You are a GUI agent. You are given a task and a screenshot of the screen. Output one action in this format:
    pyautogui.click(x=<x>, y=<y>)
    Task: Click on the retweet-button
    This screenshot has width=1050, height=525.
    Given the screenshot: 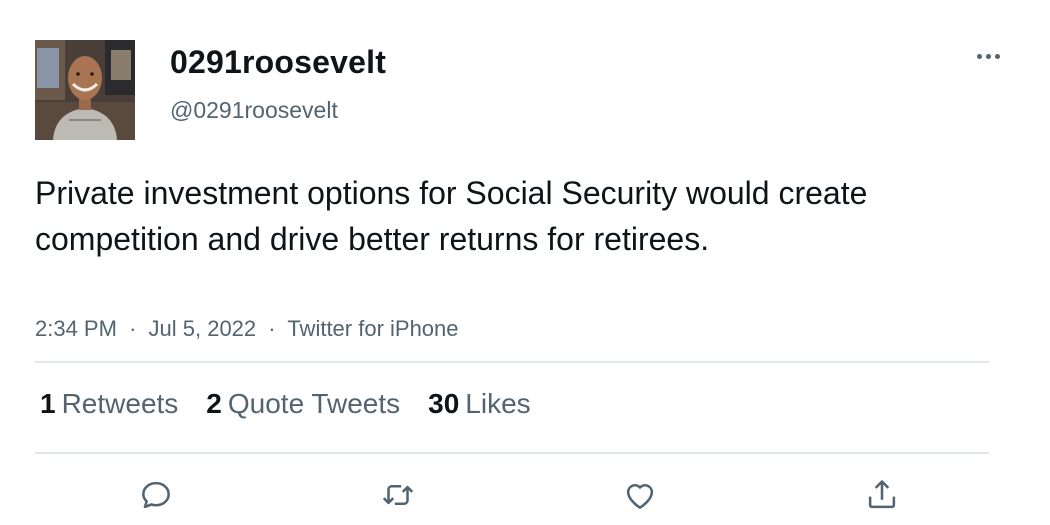 What is the action you would take?
    pyautogui.click(x=398, y=495)
    